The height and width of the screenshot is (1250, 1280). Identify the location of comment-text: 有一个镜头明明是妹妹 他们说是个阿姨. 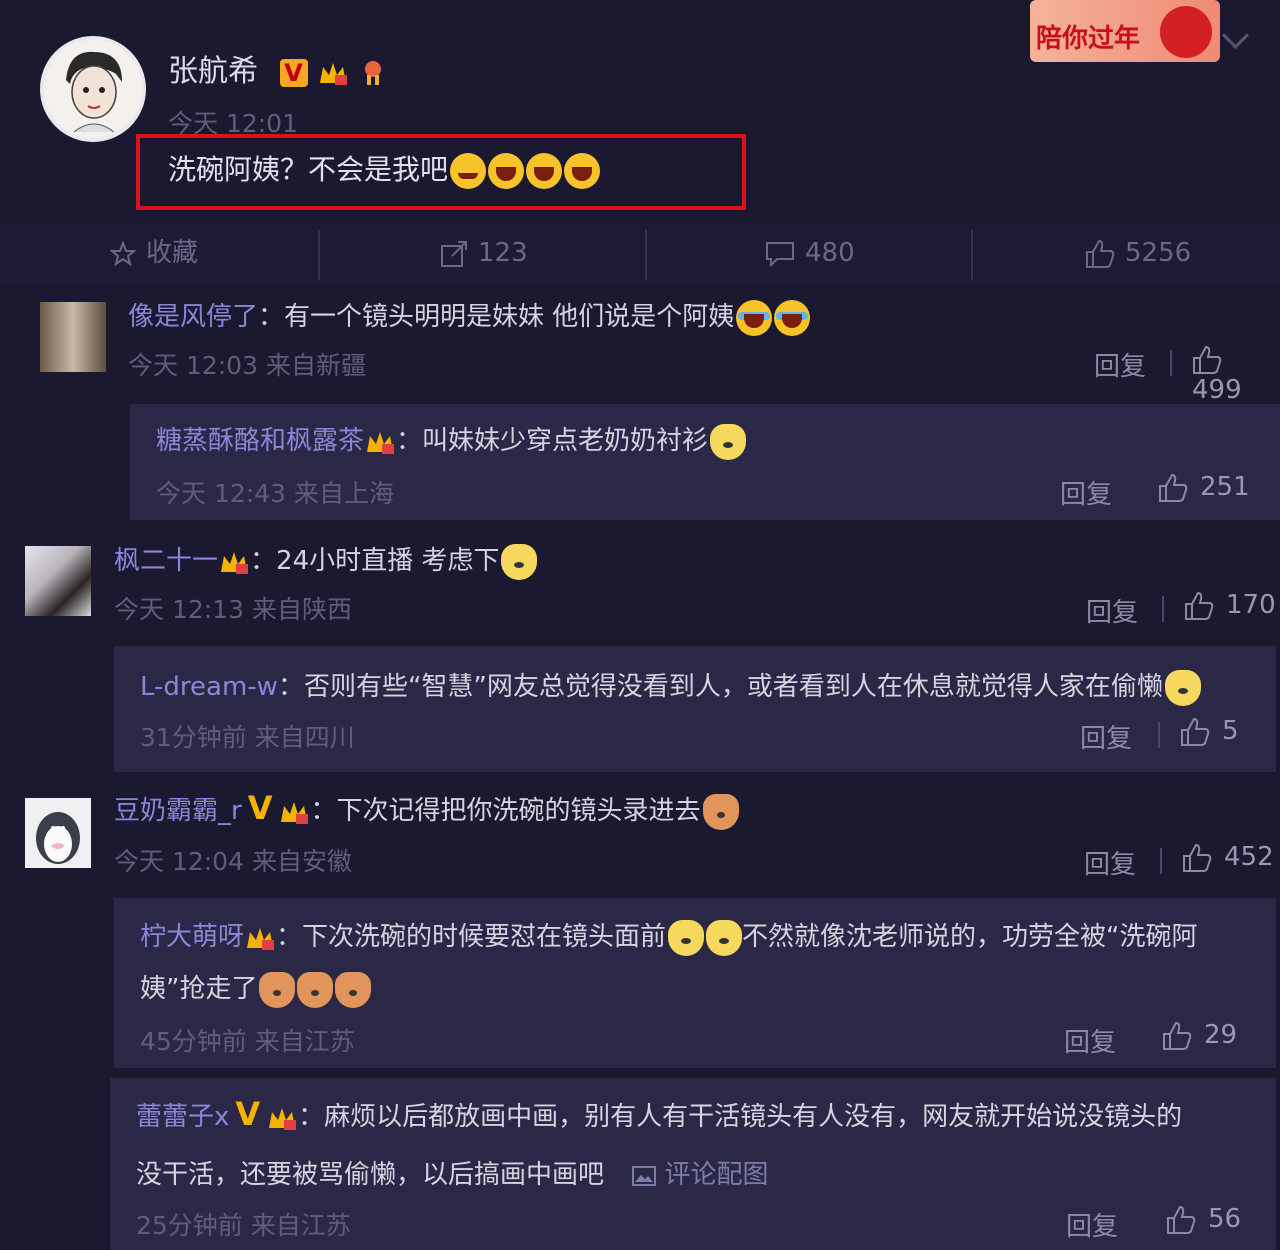
(509, 317).